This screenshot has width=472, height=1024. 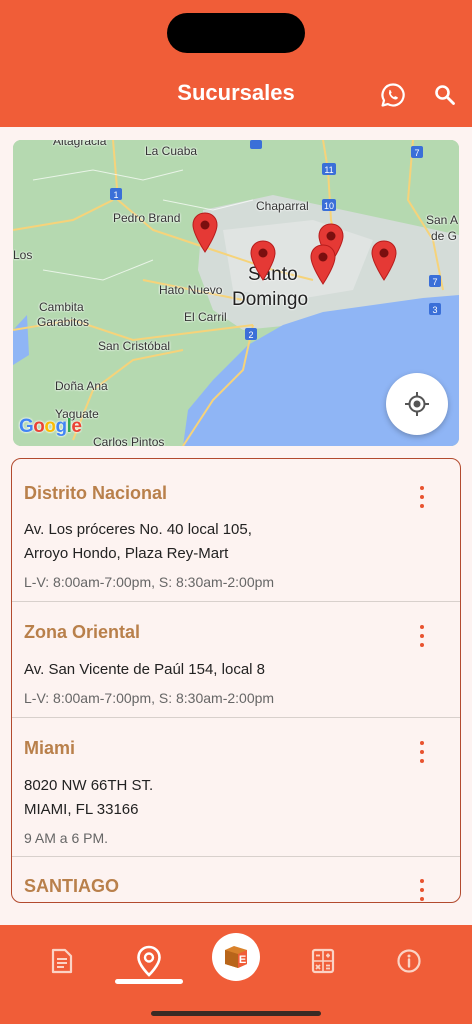 I want to click on highway-shield-3: 3, so click(x=435, y=309).